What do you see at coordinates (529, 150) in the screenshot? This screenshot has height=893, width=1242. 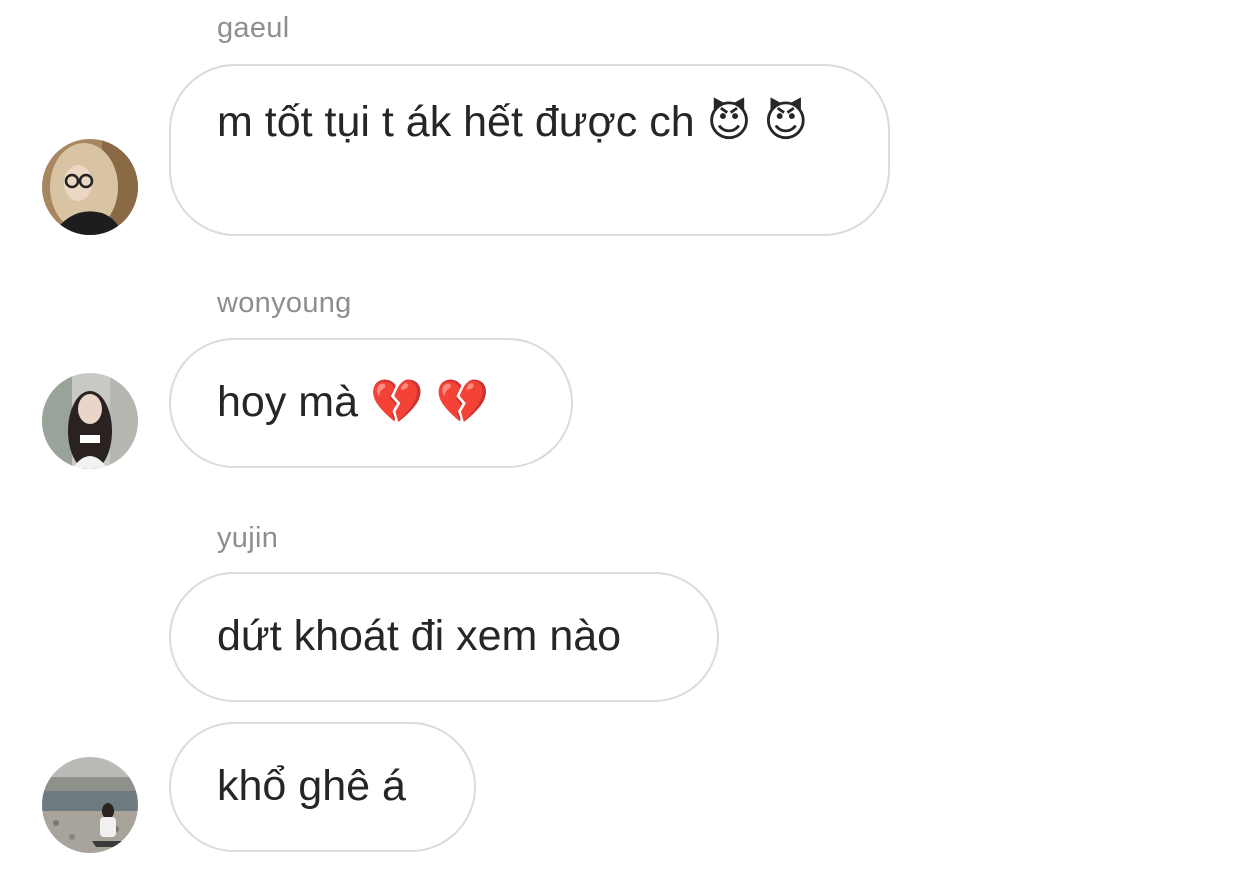 I see `message-bubble: m tốt tụi t ák hết được ch 😈 😈` at bounding box center [529, 150].